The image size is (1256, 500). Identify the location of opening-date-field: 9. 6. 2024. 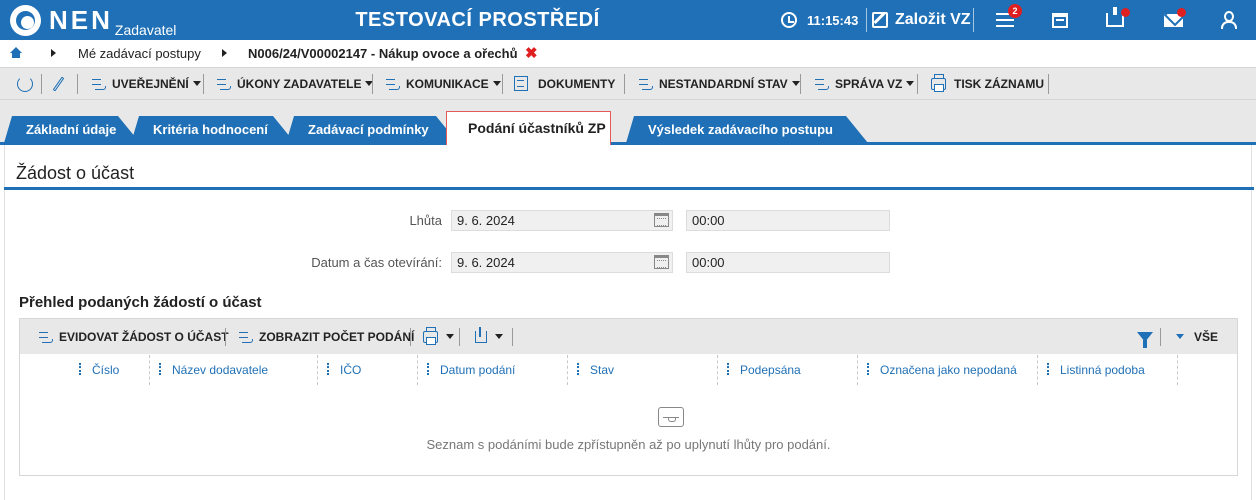
(562, 262).